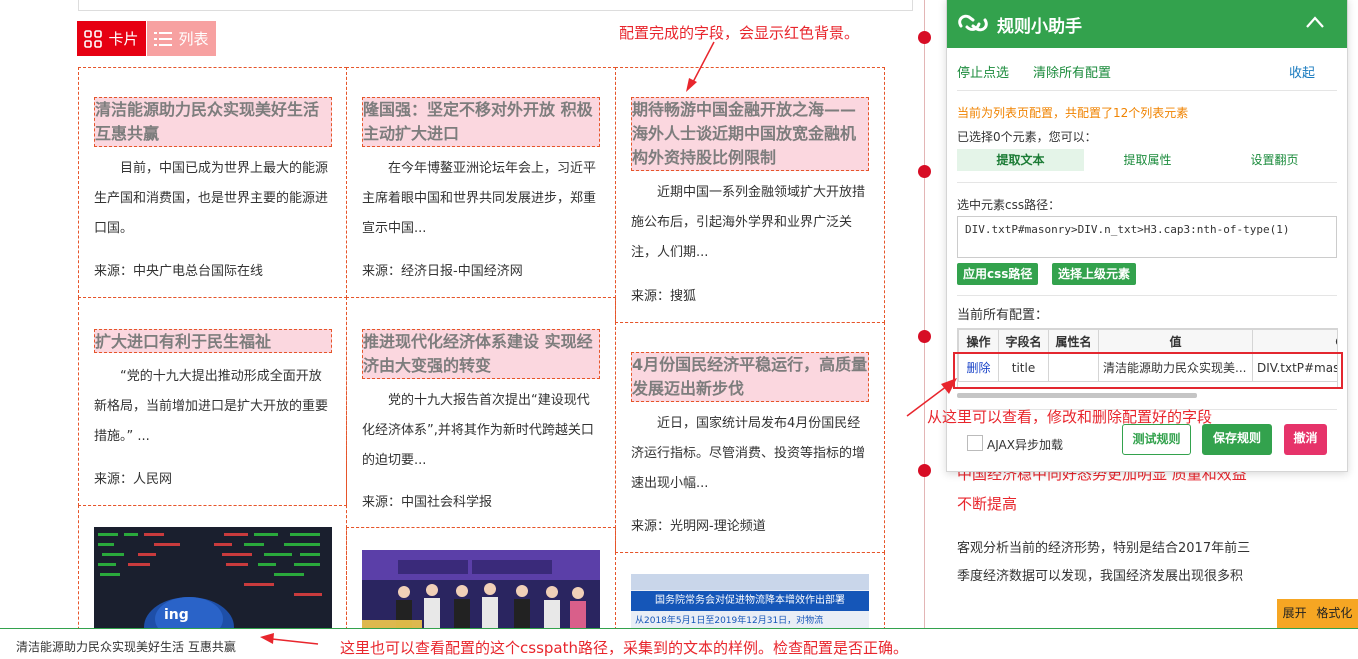 The height and width of the screenshot is (659, 1358). What do you see at coordinates (698, 526) in the screenshot?
I see `article-source: 来源：光明网-理论频道` at bounding box center [698, 526].